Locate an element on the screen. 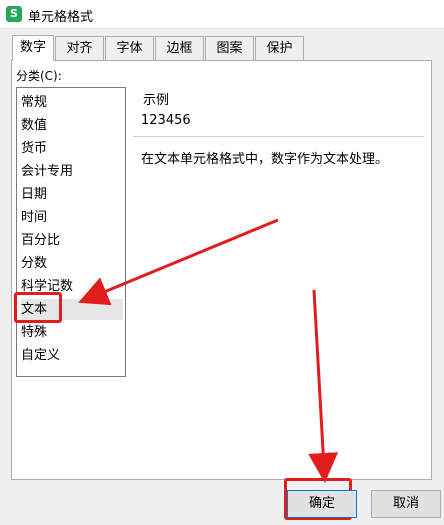  title-bar: S 单元格格式 is located at coordinates (222, 14).